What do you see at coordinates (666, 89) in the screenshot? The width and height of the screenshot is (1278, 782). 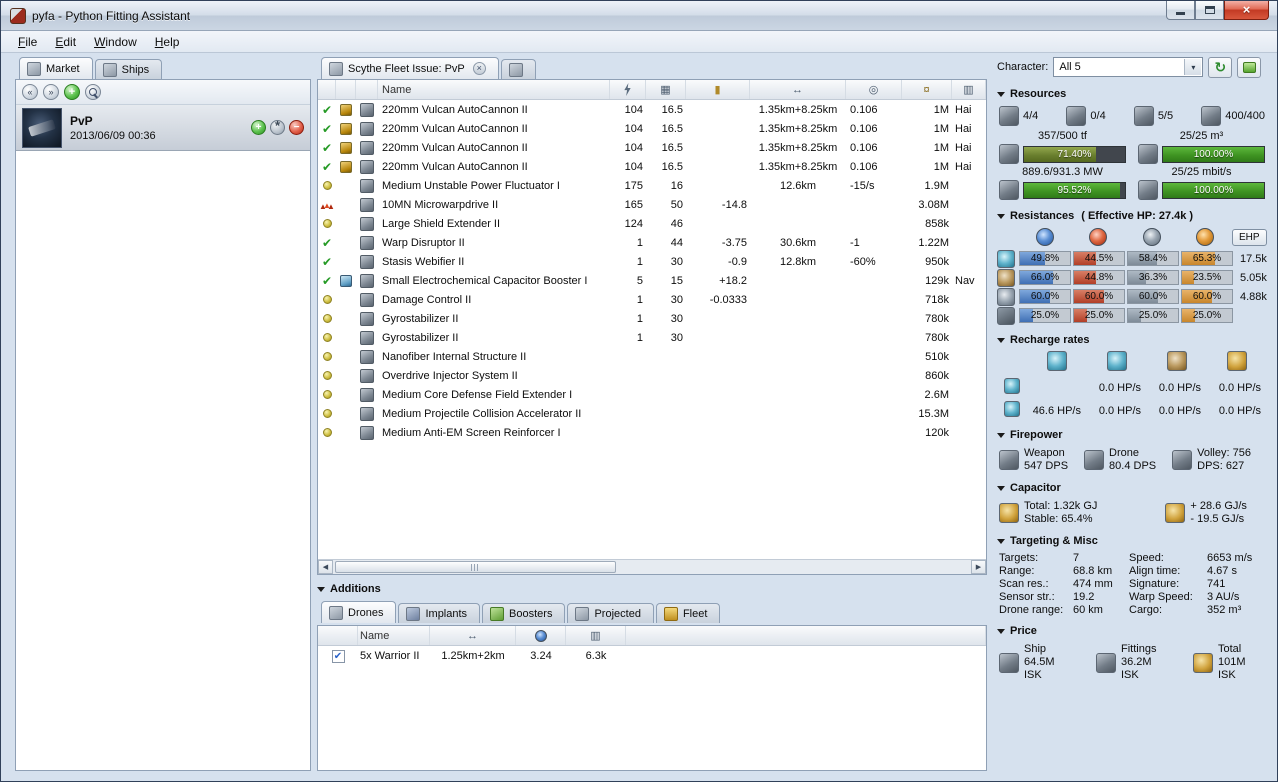 I see `cpu-column-header` at bounding box center [666, 89].